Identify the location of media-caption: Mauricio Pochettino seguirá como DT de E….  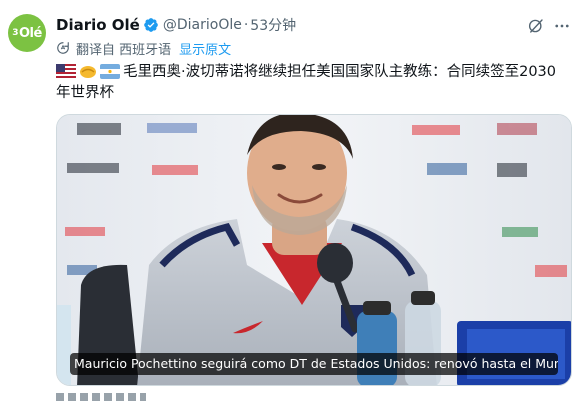
(314, 364).